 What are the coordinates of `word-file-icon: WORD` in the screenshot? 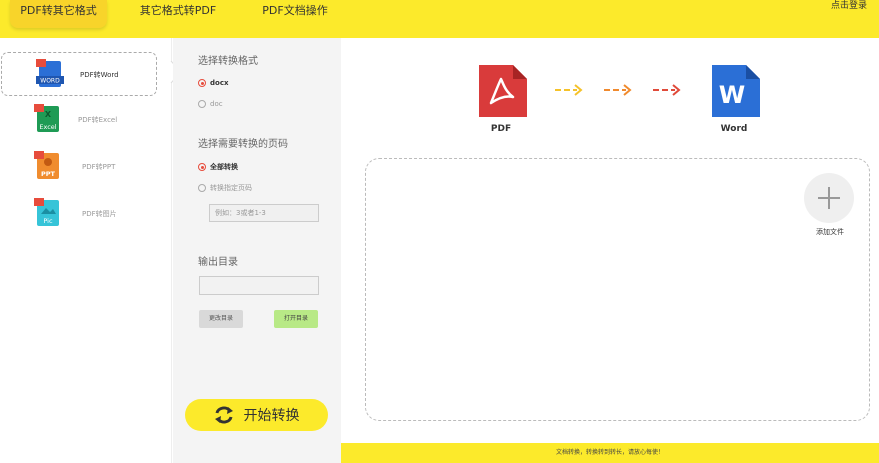 It's located at (50, 73).